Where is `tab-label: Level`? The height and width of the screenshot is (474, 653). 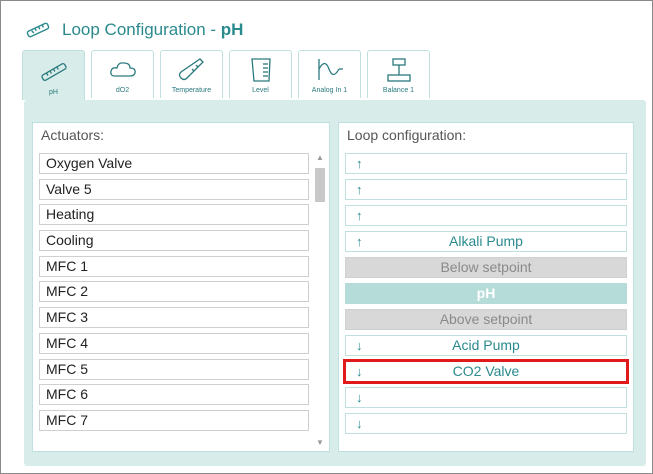 tab-label: Level is located at coordinates (260, 90).